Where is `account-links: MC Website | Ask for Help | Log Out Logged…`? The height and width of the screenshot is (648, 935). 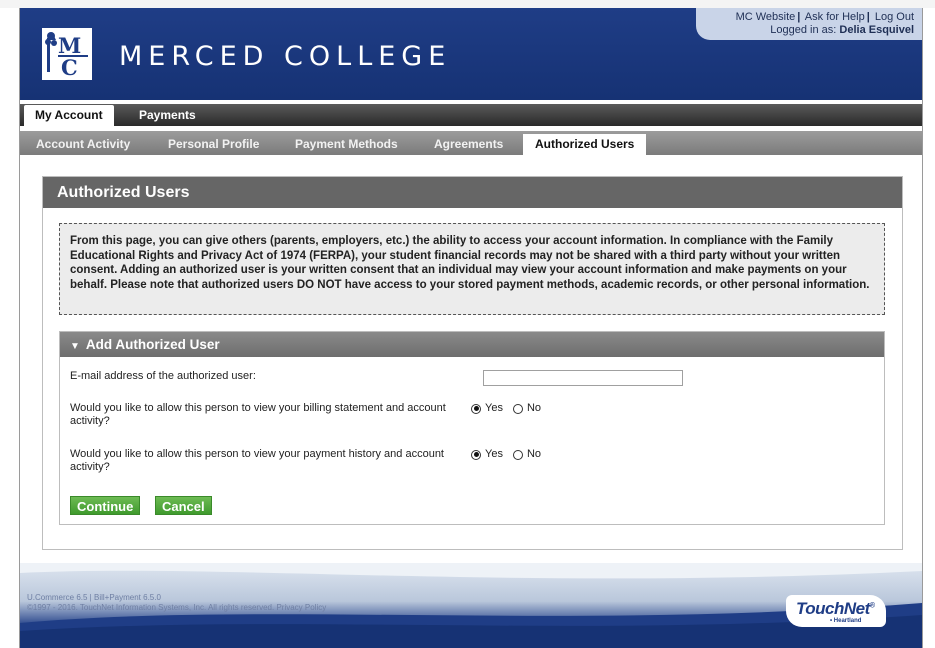
account-links: MC Website | Ask for Help | Log Out Logged… is located at coordinates (809, 24).